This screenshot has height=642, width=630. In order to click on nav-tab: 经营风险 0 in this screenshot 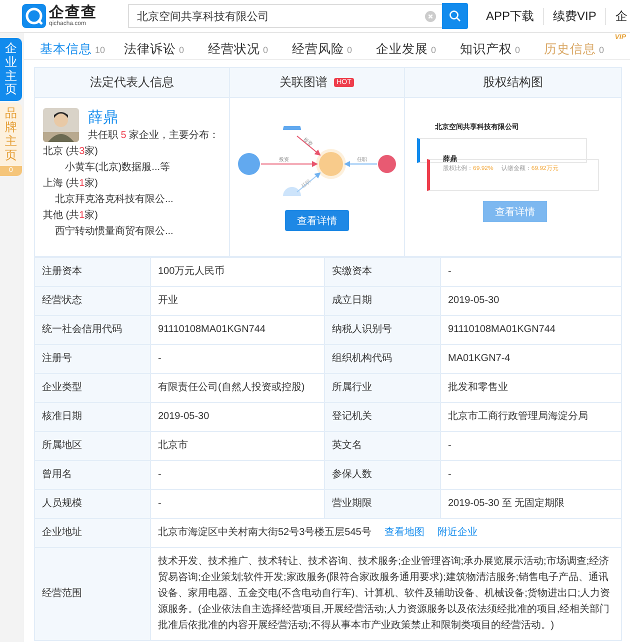, I will do `click(334, 46)`.